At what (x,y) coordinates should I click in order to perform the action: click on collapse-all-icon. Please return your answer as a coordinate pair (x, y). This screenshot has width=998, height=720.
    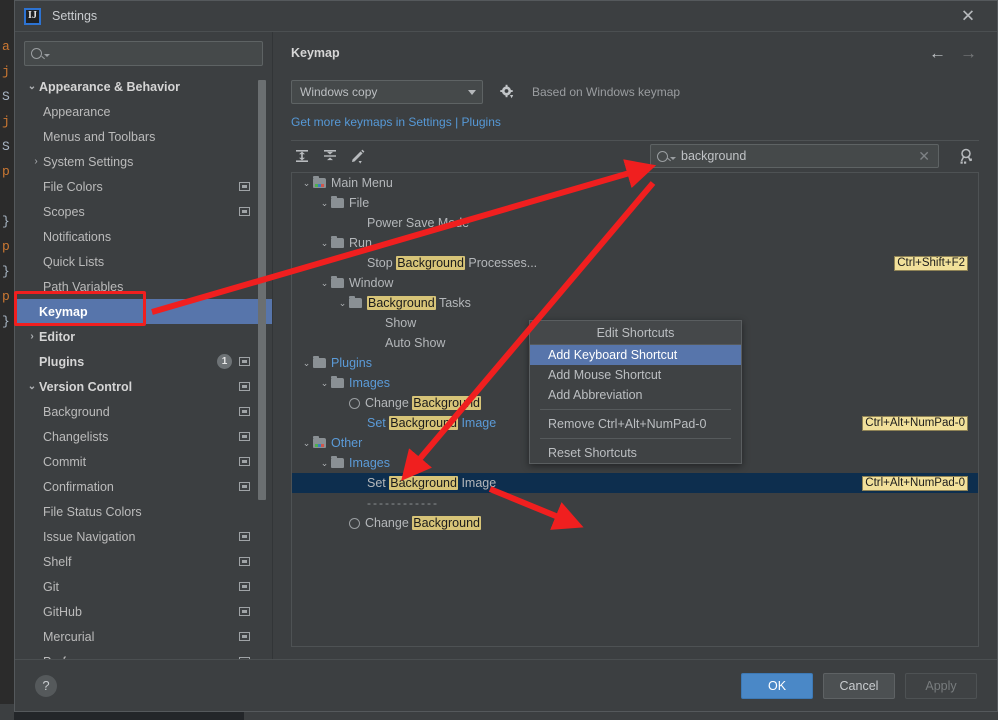
    Looking at the image, I should click on (330, 156).